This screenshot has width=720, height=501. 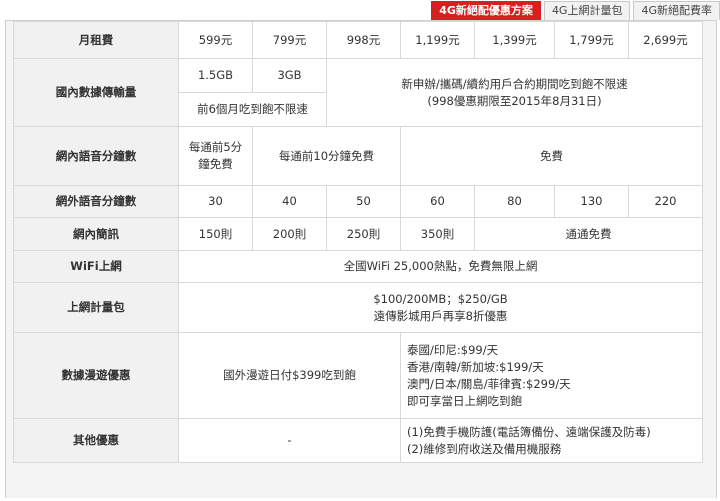 I want to click on sms-free-cell: 通通免費, so click(x=588, y=234).